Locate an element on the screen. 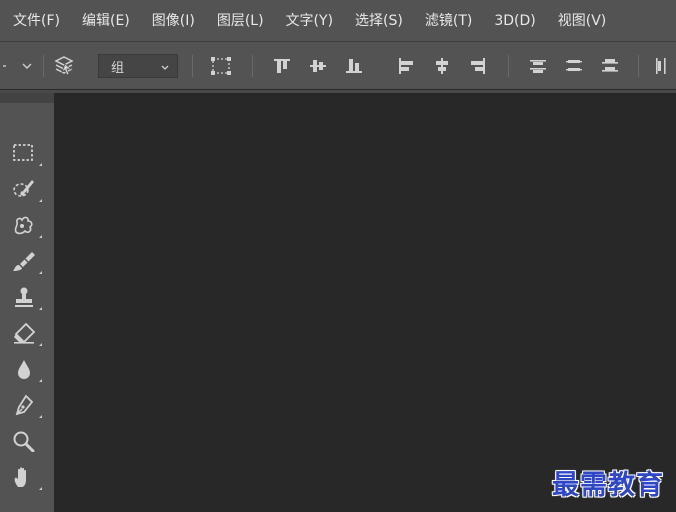 The image size is (676, 512). toolbar-grip is located at coordinates (27, 98).